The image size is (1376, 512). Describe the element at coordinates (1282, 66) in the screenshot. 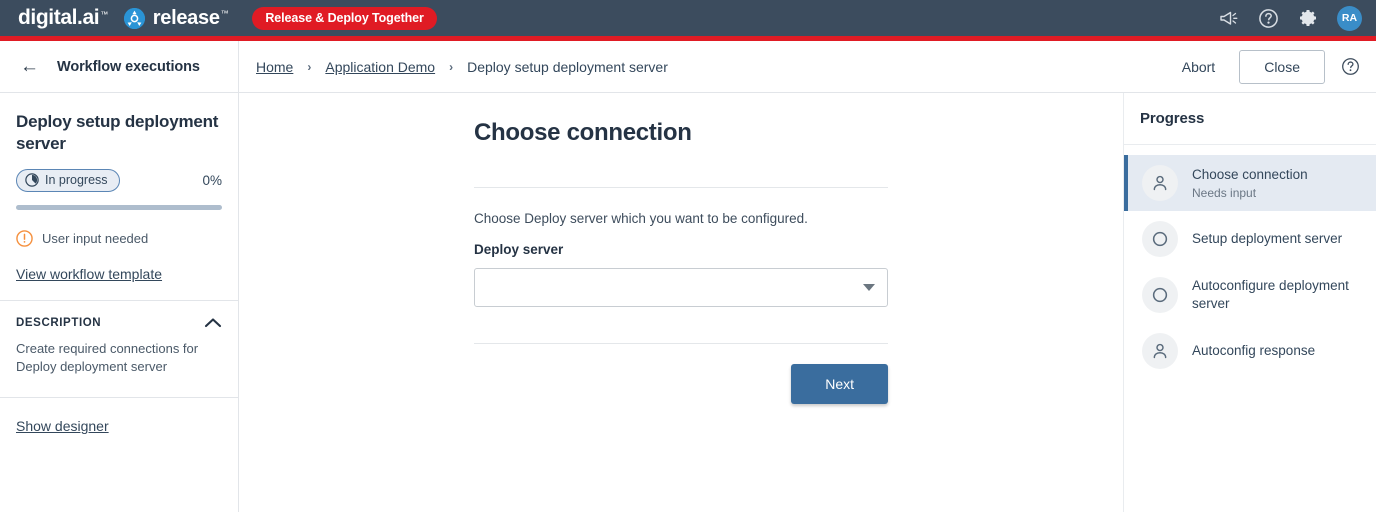

I see `close-button: Close` at that location.